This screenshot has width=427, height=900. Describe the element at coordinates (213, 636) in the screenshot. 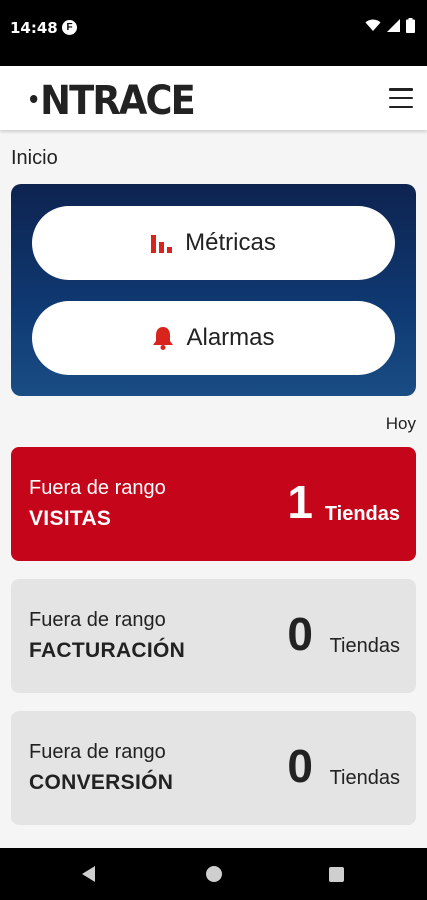

I see `facturacion-card: Fuera de rango FACTURACIÓN 0 Tiendas` at that location.